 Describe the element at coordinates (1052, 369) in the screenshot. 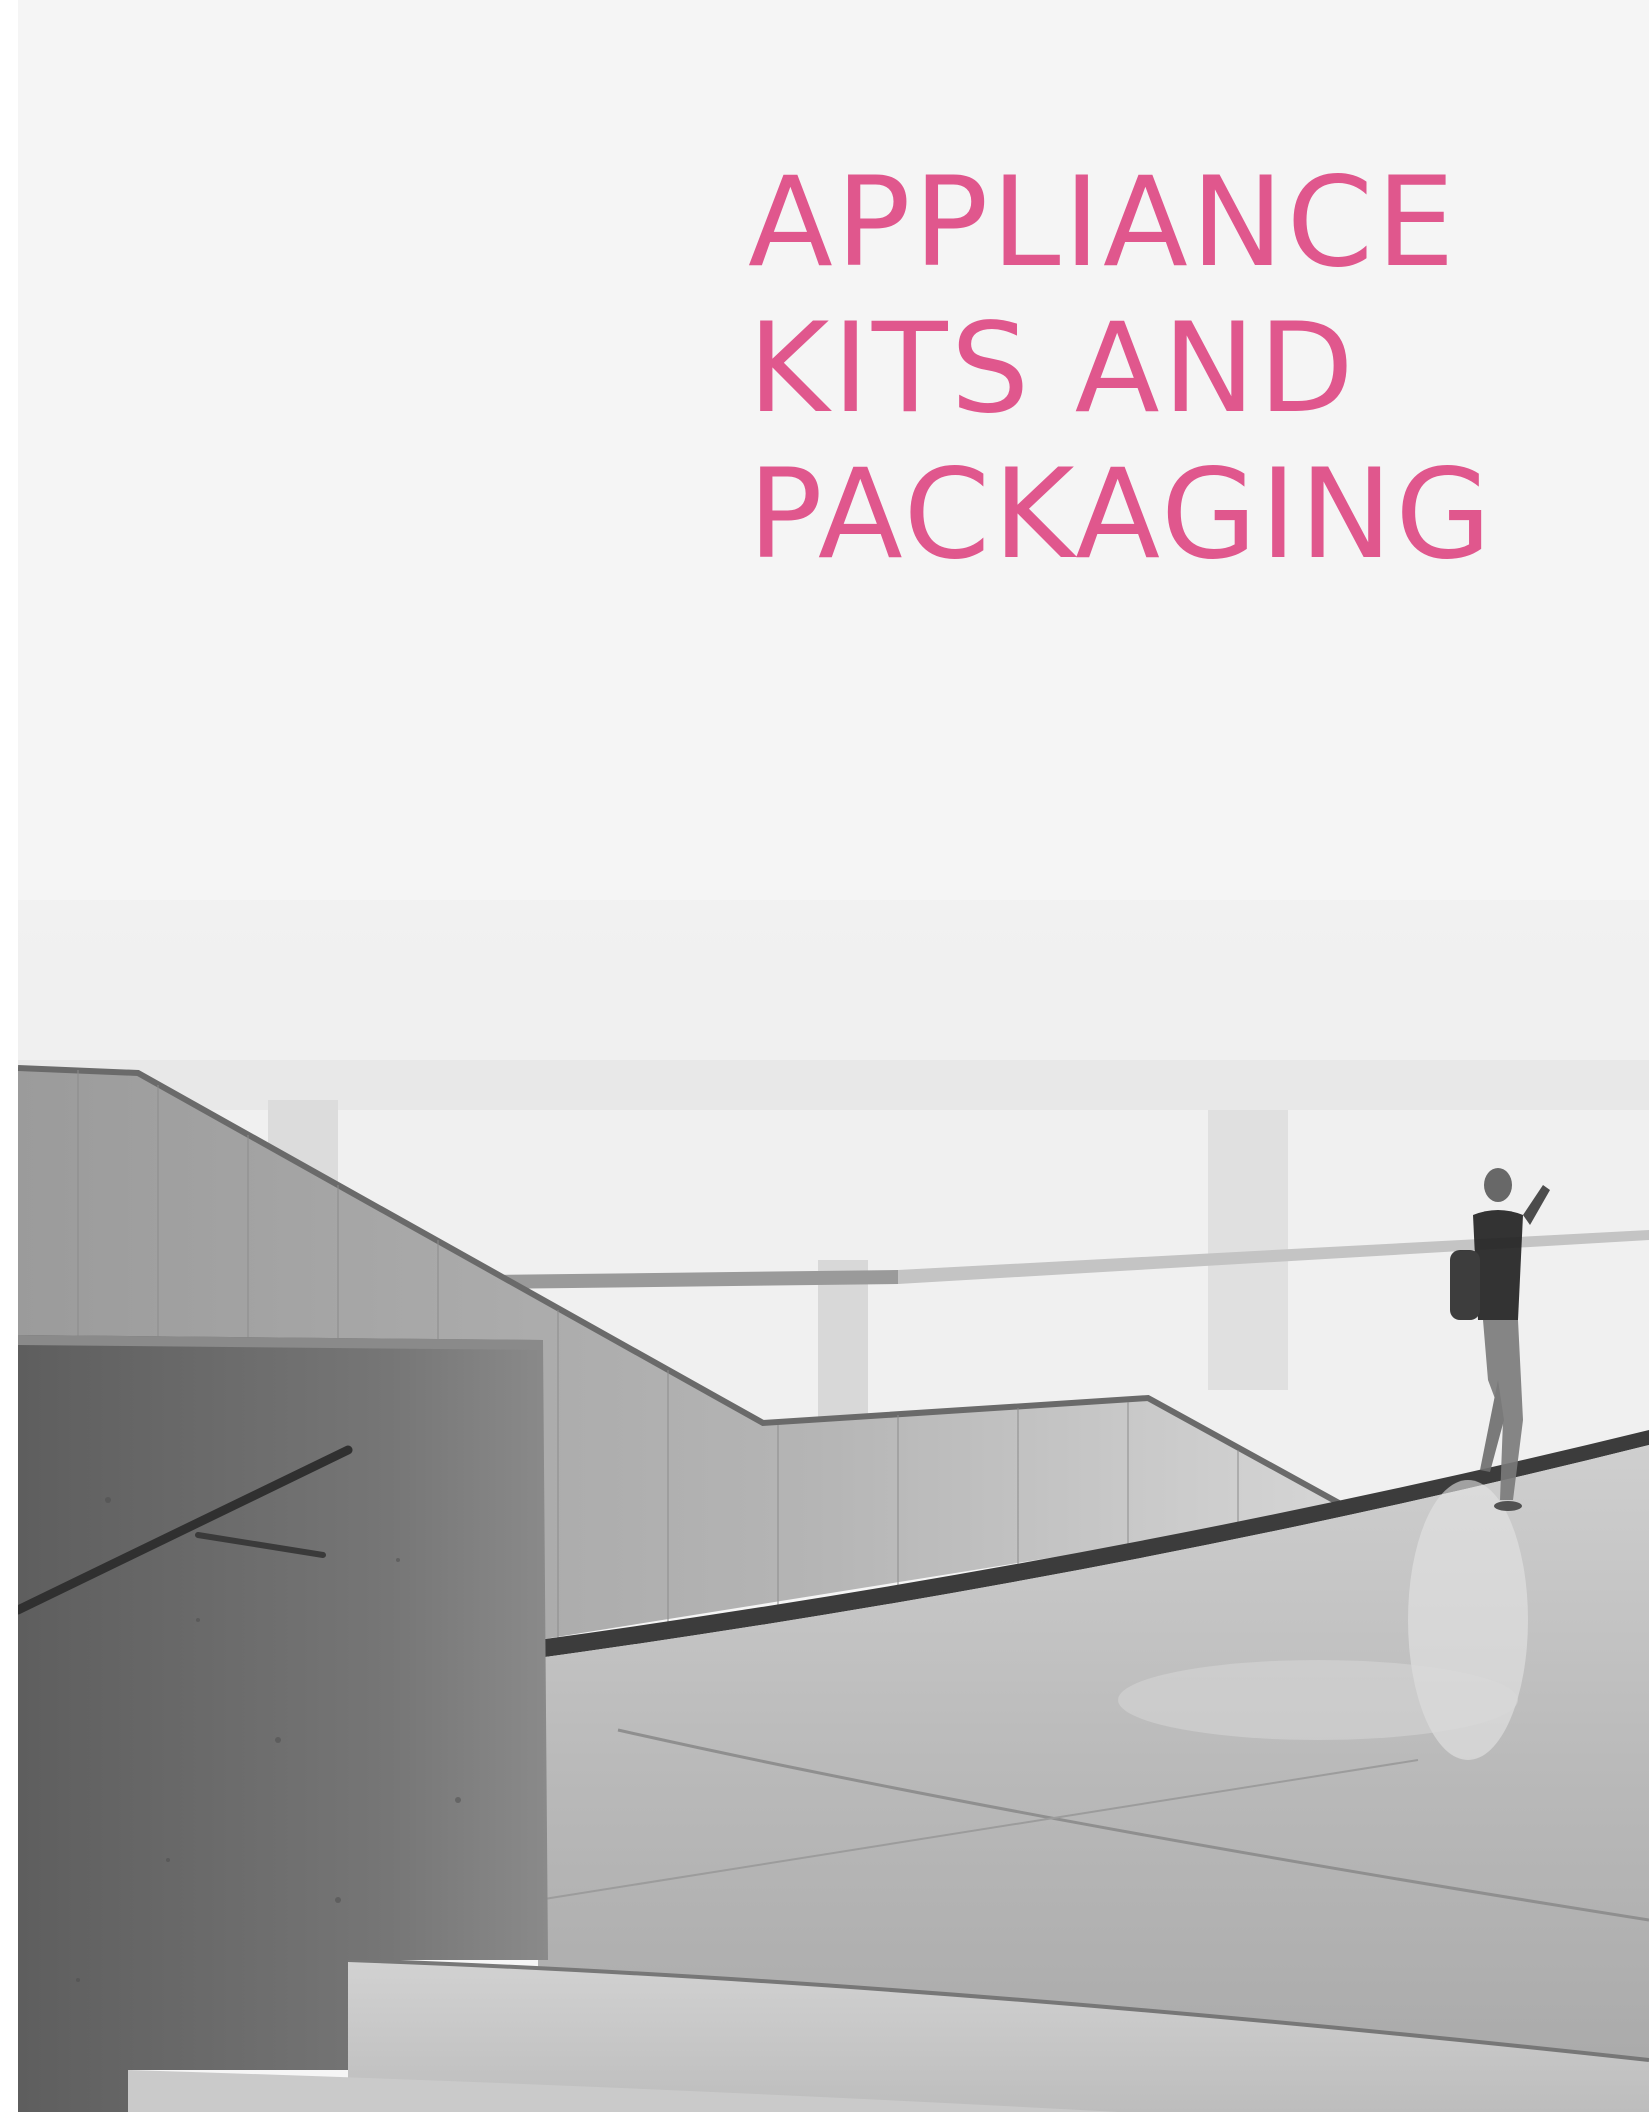

I see `title-line-2: KITS AND` at that location.